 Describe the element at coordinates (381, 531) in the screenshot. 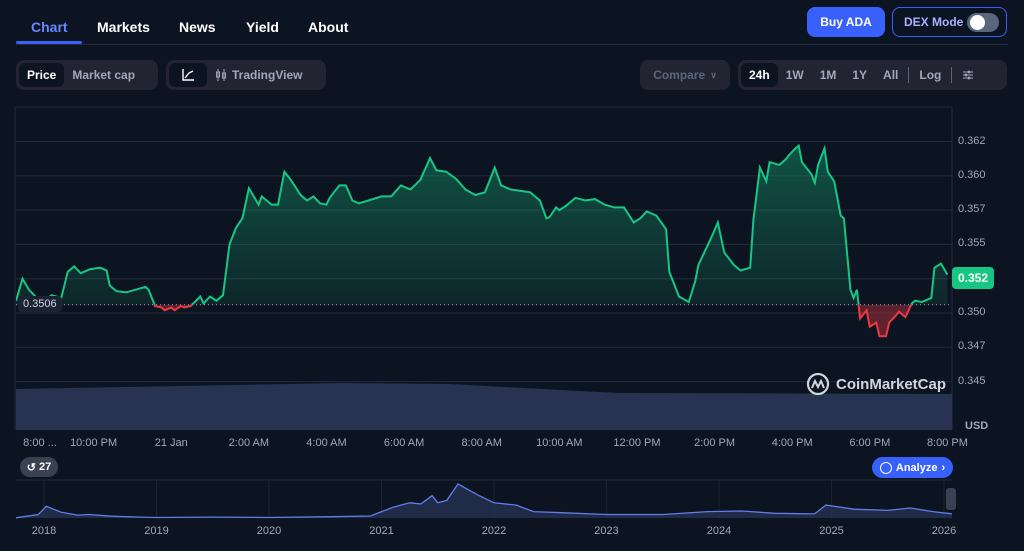

I see `navigator-year-label: 2021` at that location.